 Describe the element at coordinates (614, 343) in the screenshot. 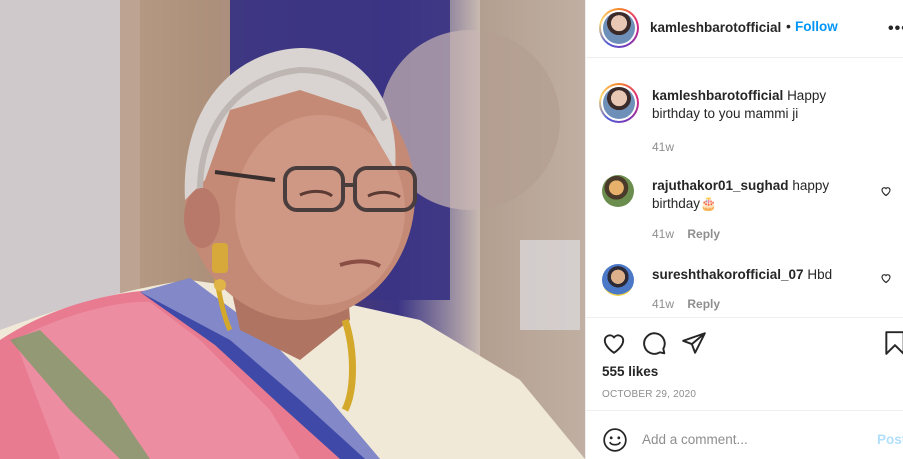

I see `heart-icon` at that location.